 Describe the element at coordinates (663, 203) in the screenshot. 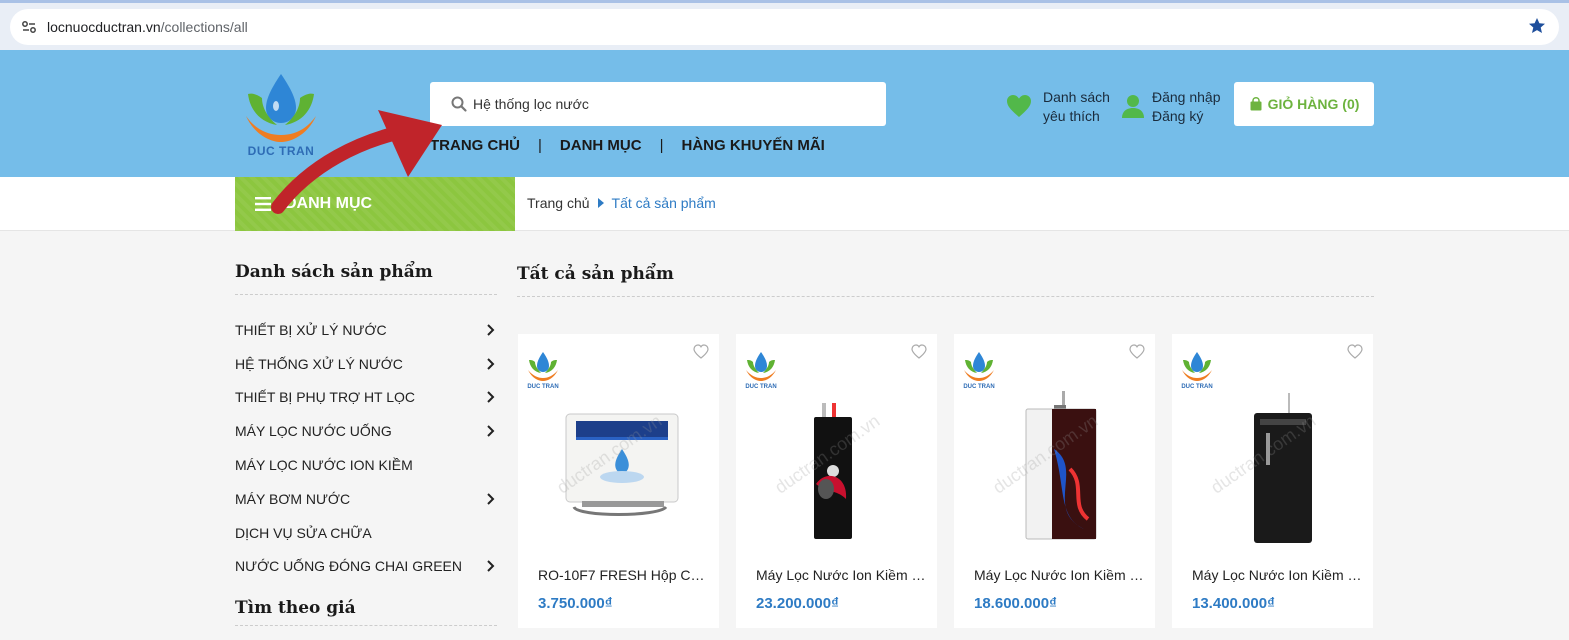

I see `breadcrumb-current: Tất cả sản phẩm` at that location.